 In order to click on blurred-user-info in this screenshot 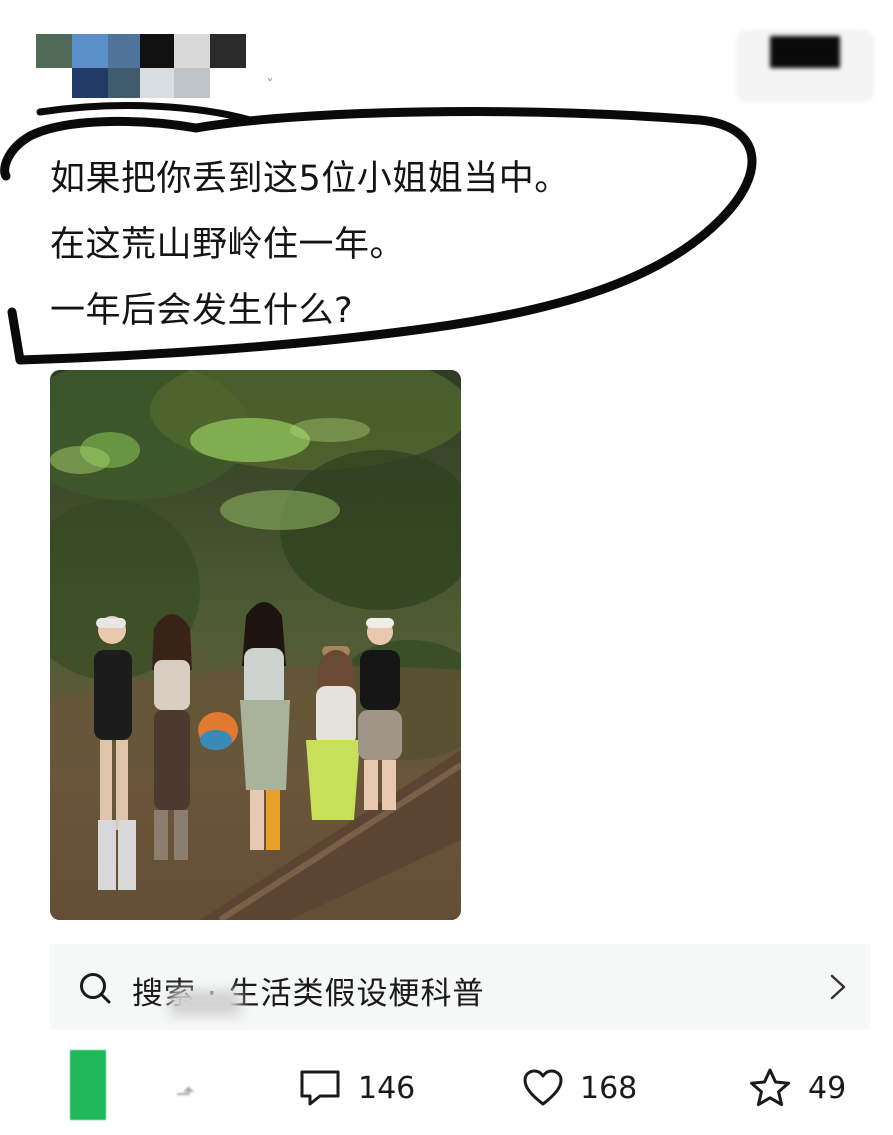, I will do `click(141, 66)`.